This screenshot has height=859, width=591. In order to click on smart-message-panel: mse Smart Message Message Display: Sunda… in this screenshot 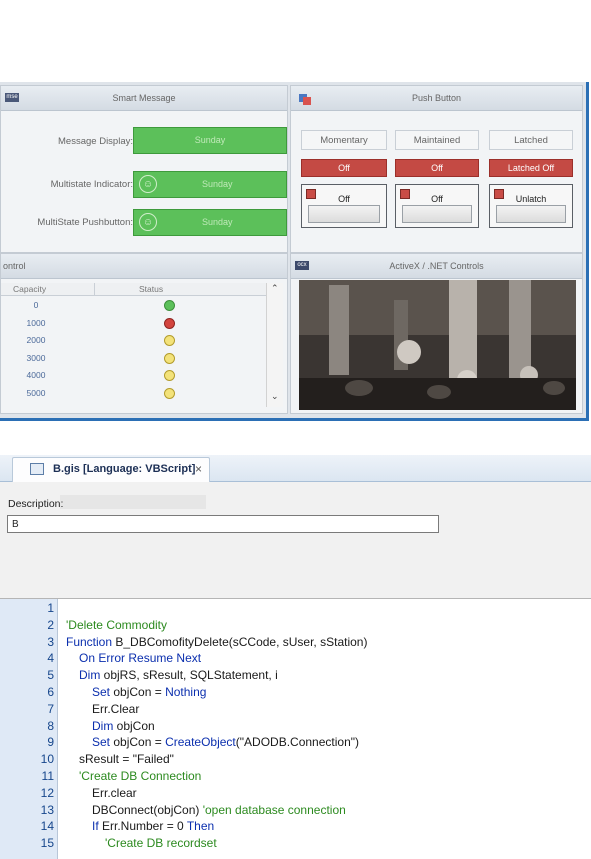, I will do `click(144, 169)`.